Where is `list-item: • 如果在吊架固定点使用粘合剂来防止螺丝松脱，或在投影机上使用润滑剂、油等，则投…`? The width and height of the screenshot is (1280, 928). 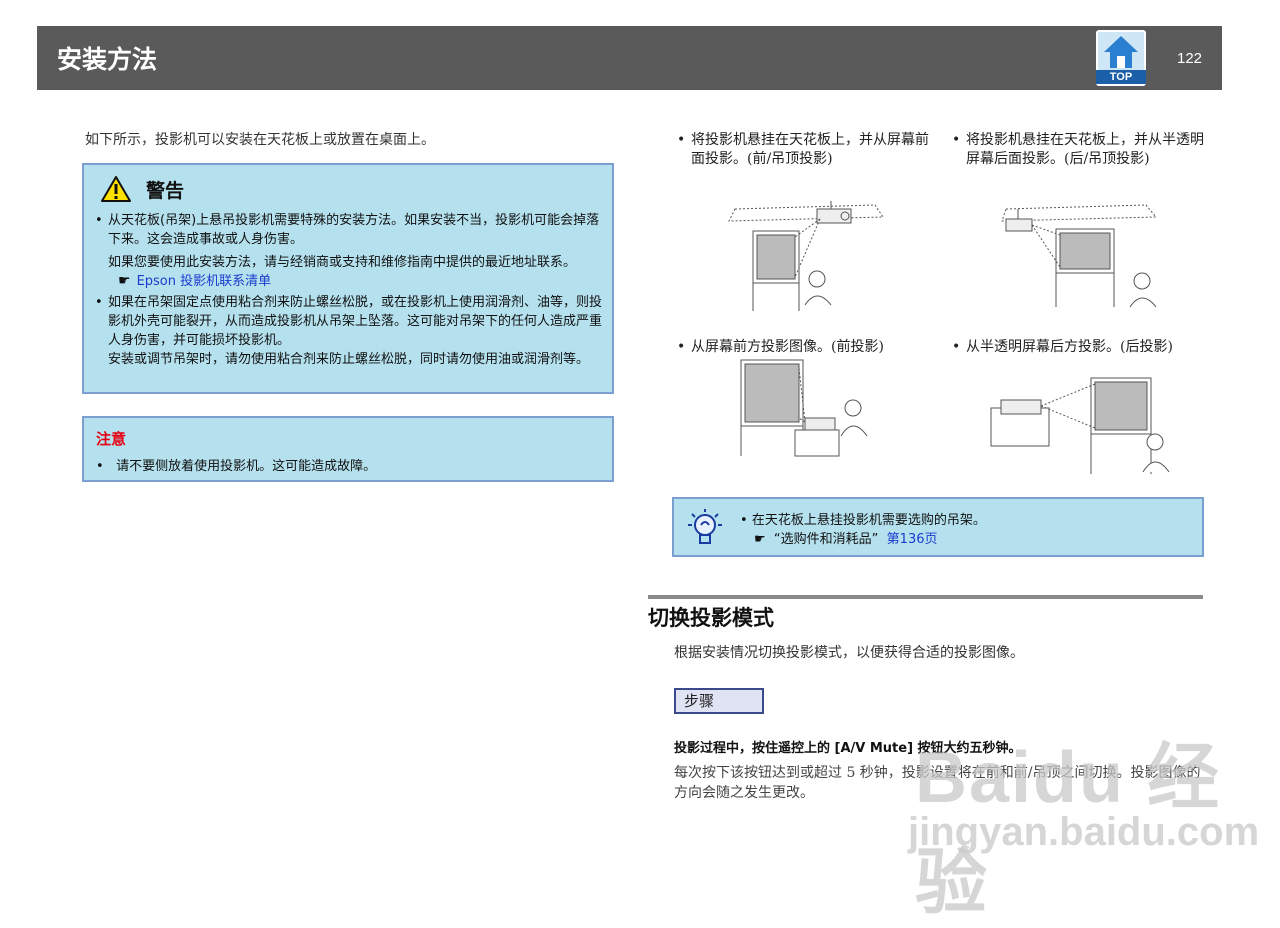 list-item: • 如果在吊架固定点使用粘合剂来防止螺丝松脱，或在投影机上使用润滑剂、油等，则投… is located at coordinates (349, 321).